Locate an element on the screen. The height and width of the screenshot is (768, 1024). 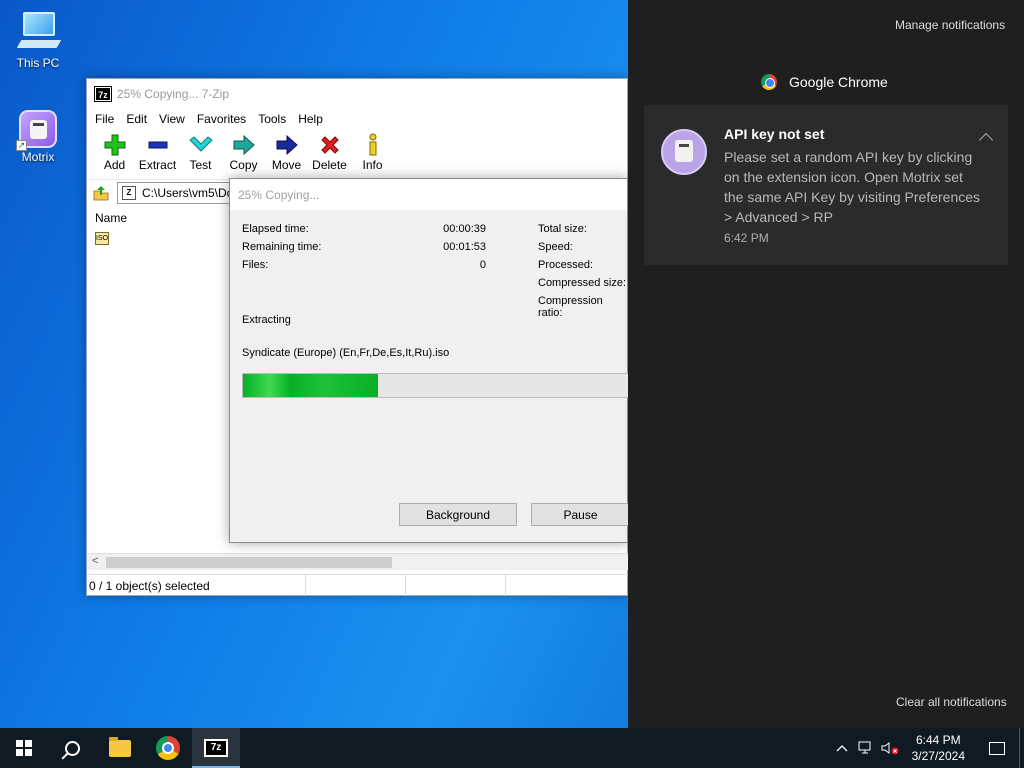
clock-time: 6:44 PM is located at coordinates (938, 740).